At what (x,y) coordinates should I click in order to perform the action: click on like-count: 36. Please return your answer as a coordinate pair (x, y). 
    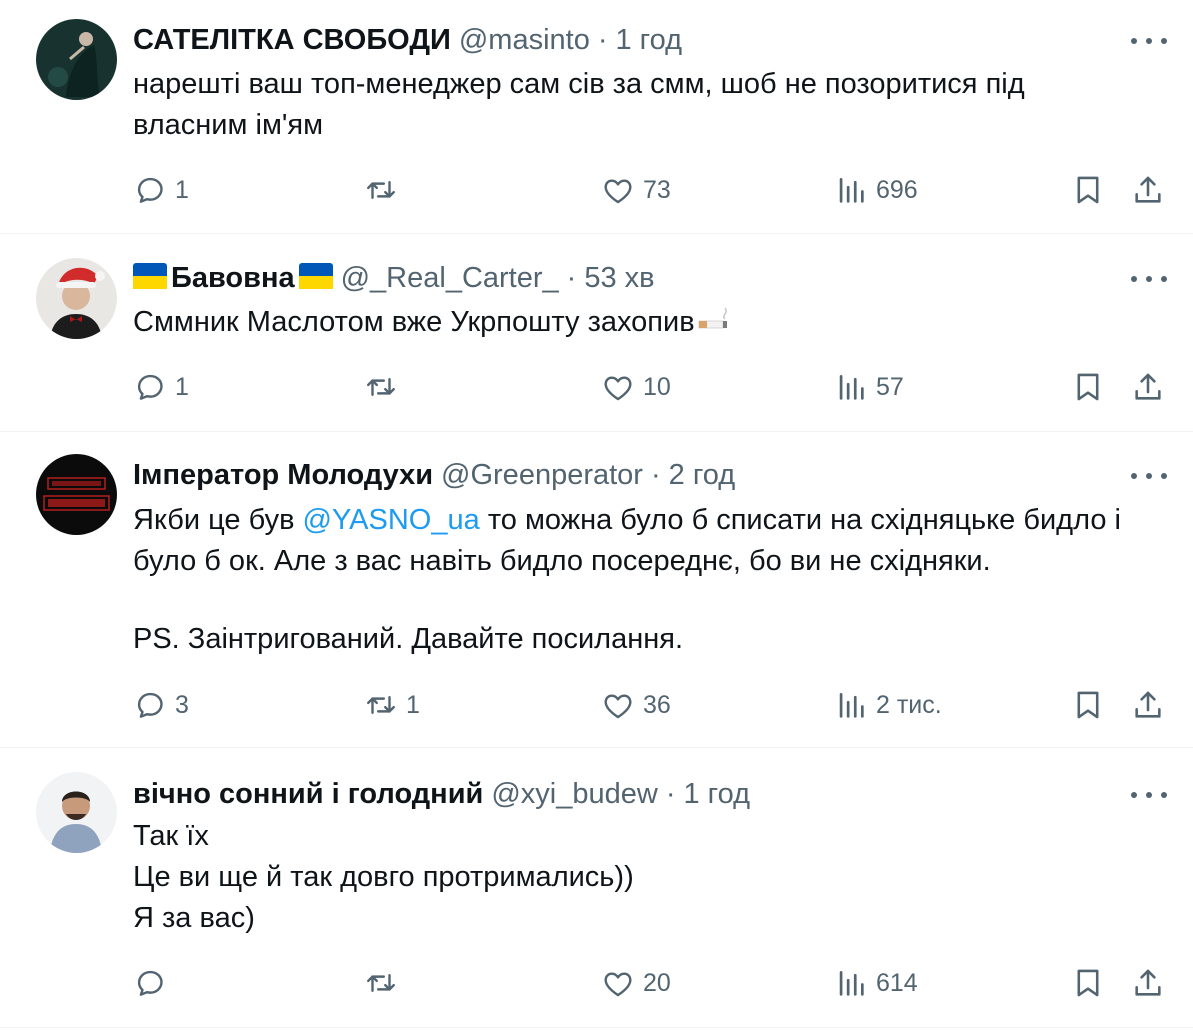
    Looking at the image, I should click on (657, 704).